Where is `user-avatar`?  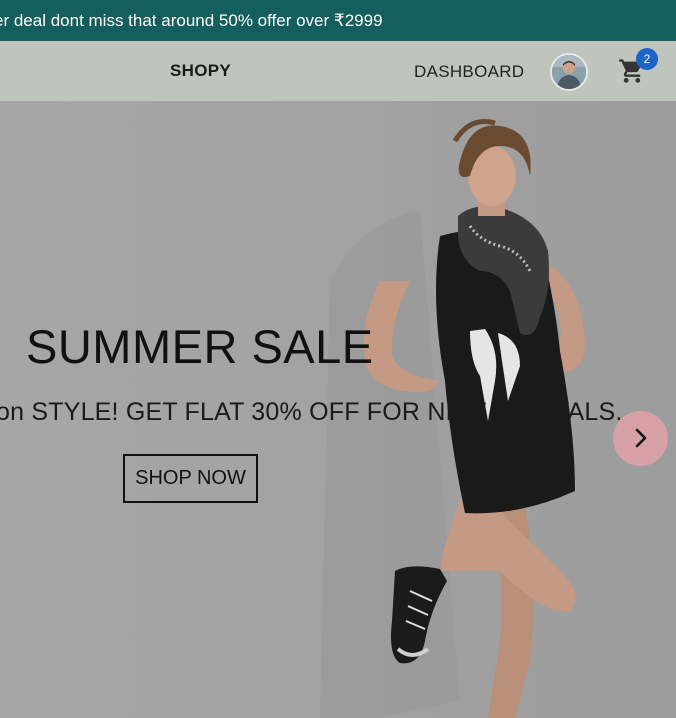 user-avatar is located at coordinates (569, 72).